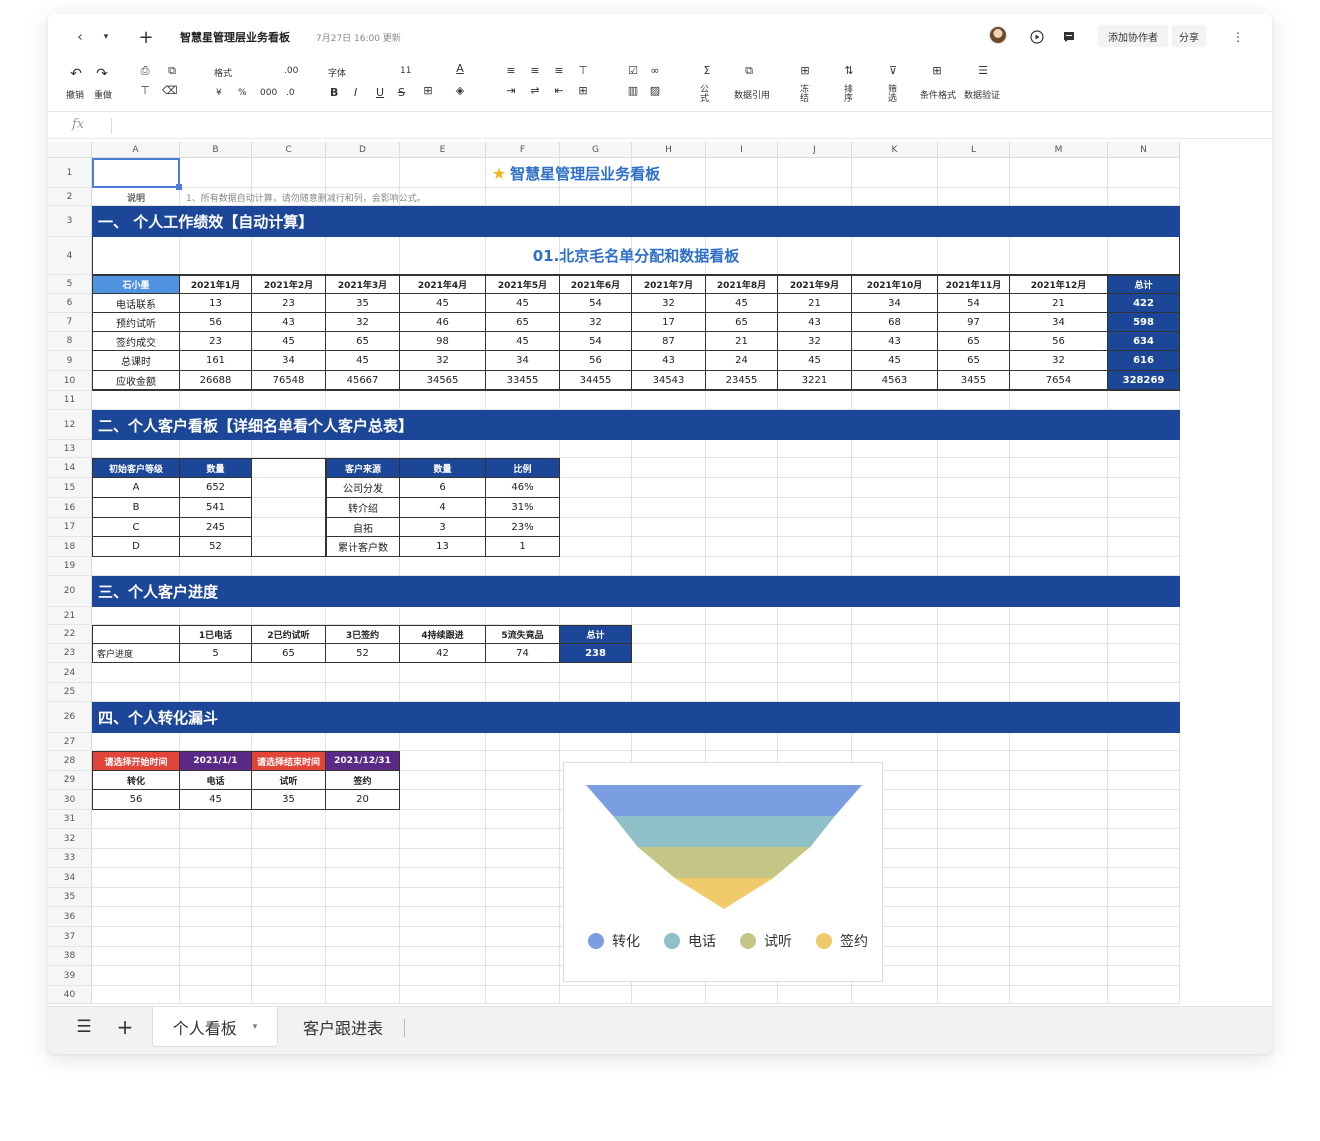 This screenshot has width=1320, height=1141. What do you see at coordinates (1069, 37) in the screenshot?
I see `comment-icon` at bounding box center [1069, 37].